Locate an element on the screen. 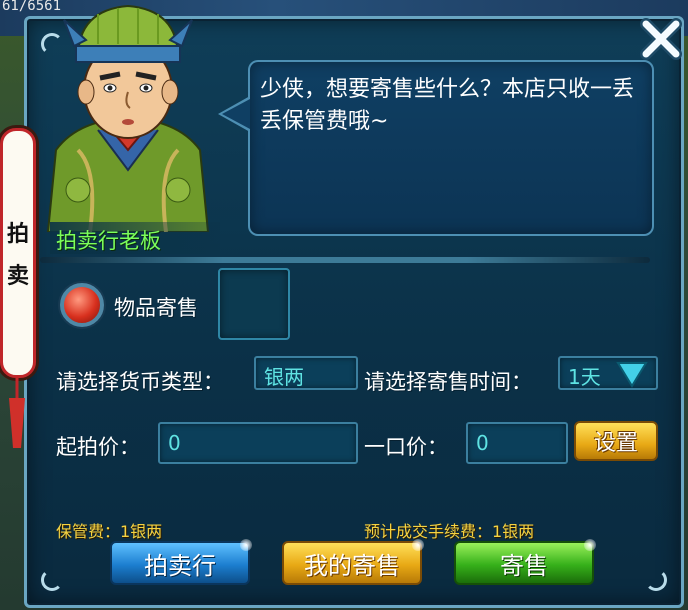 The height and width of the screenshot is (610, 688). section-divider is located at coordinates (345, 260).